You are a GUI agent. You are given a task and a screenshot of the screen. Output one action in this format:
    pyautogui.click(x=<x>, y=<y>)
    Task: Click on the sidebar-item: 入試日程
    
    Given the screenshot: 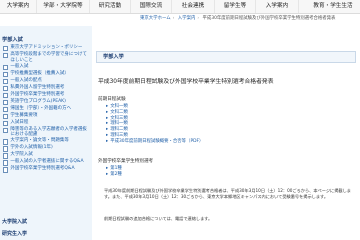 What is the action you would take?
    pyautogui.click(x=47, y=123)
    